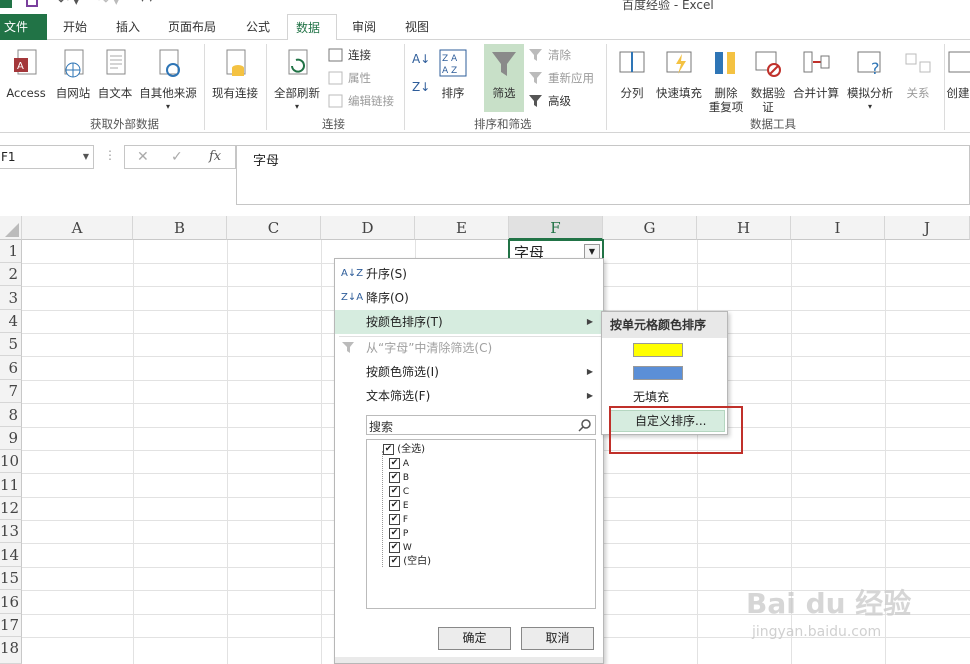  Describe the element at coordinates (421, 73) in the screenshot. I see `sort-az-icon: A↓ Z↓` at that location.